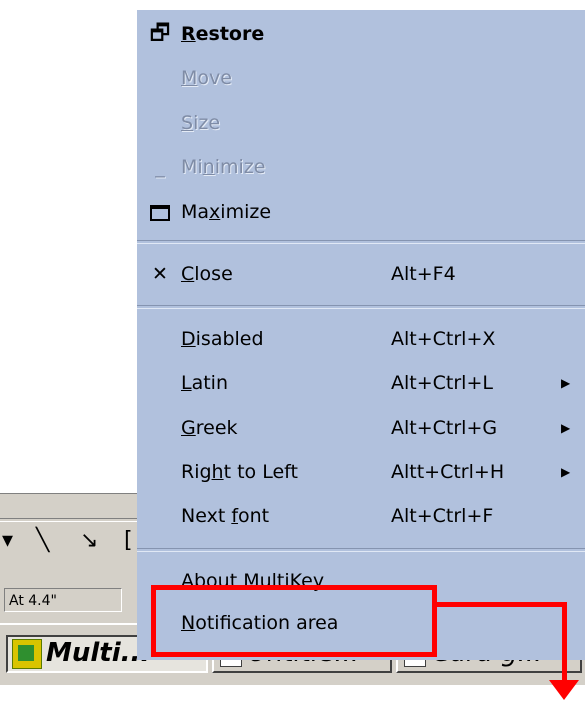 The width and height of the screenshot is (585, 702). What do you see at coordinates (209, 428) in the screenshot?
I see `menu-item-label: Greek` at bounding box center [209, 428].